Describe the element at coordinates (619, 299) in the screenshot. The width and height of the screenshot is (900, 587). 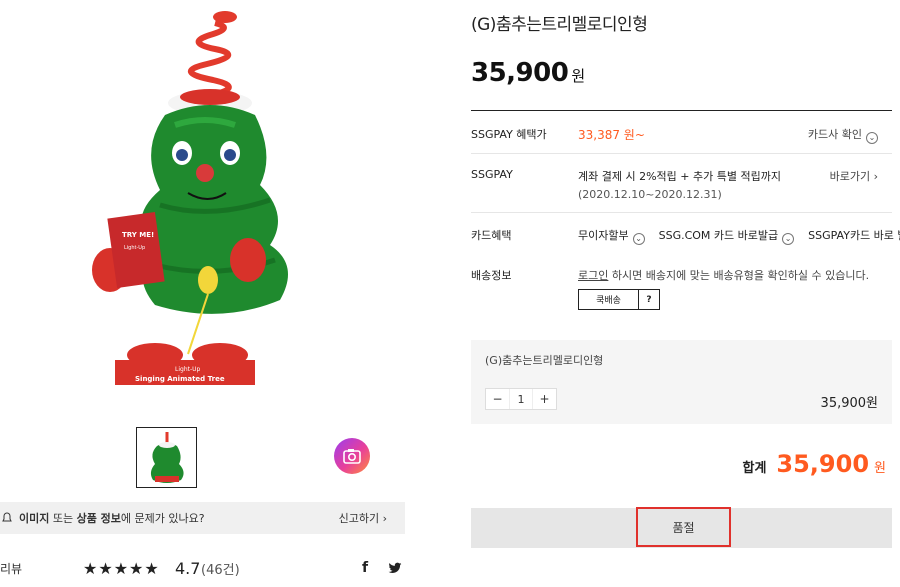
I see `shipping-type-button: 쿡배송 ?` at that location.